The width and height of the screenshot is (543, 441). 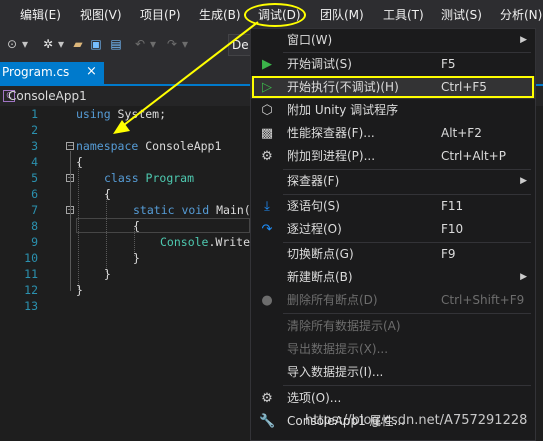 I want to click on arrow-line, so click(x=189, y=75).